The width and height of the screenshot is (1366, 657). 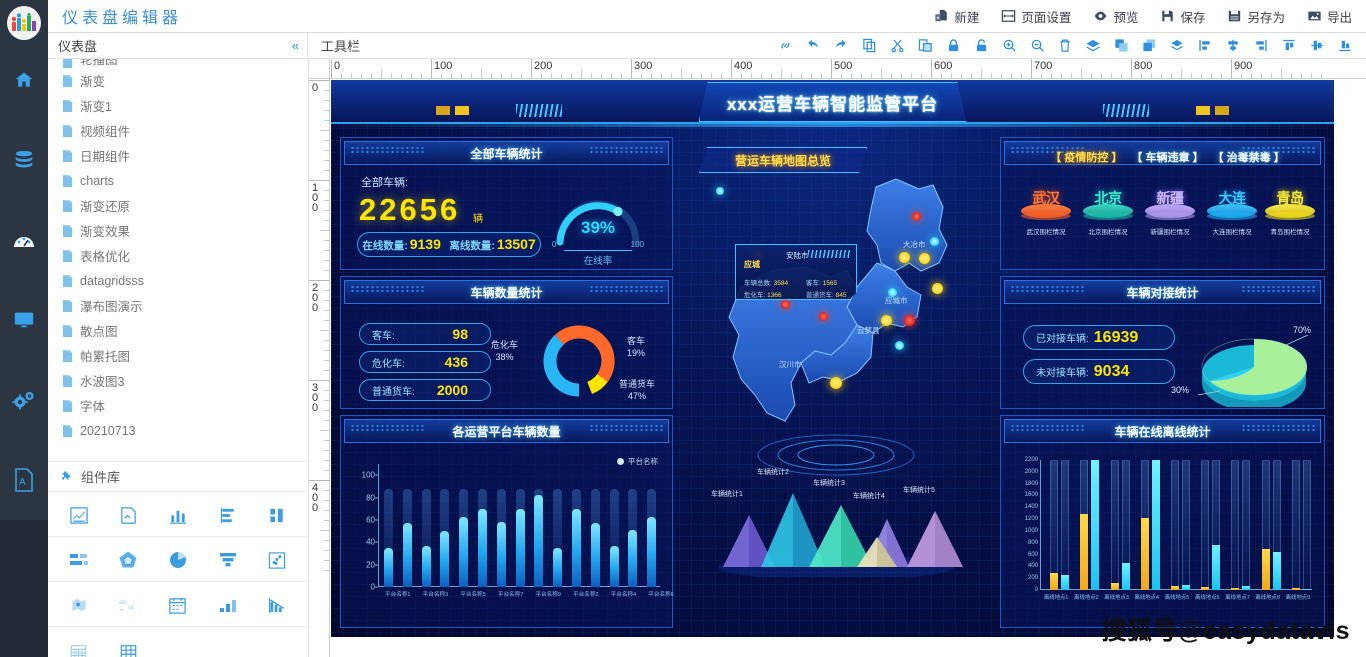 I want to click on radar-chart-icon, so click(x=129, y=560).